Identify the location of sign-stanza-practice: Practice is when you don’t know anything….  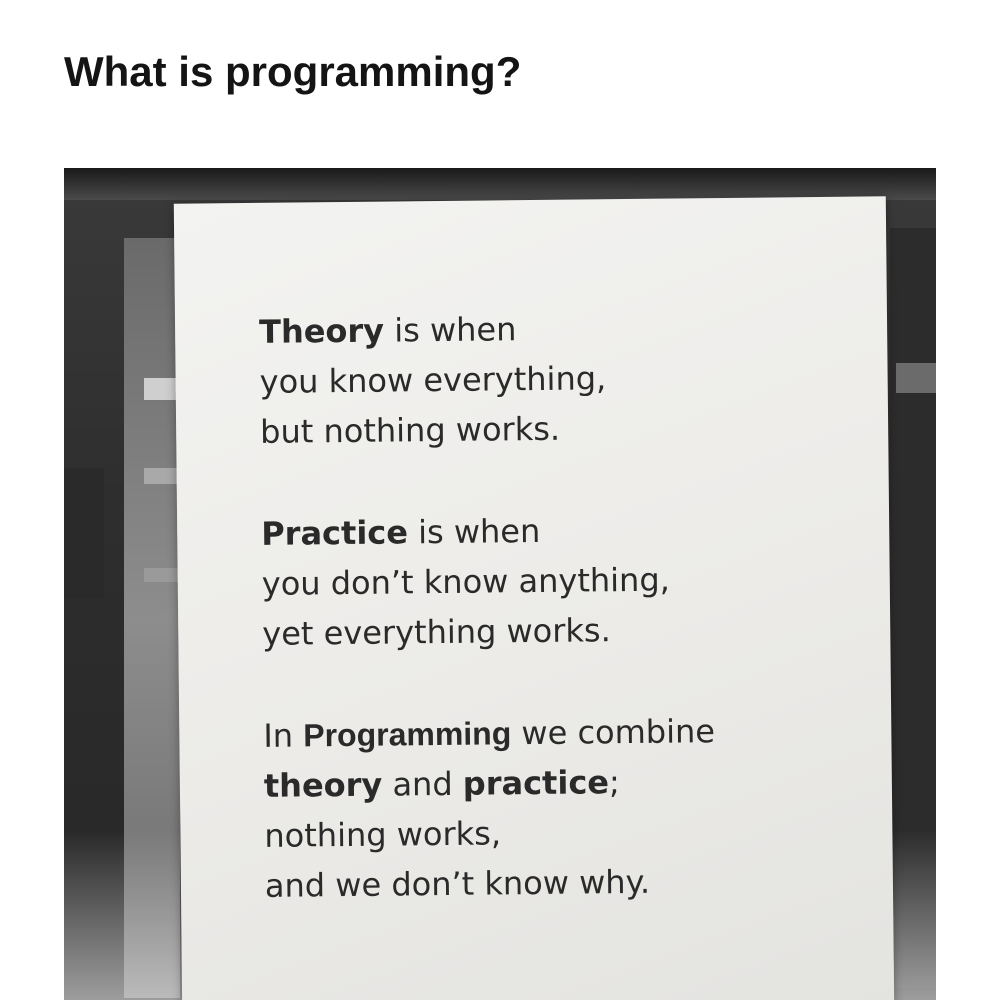
(572, 580).